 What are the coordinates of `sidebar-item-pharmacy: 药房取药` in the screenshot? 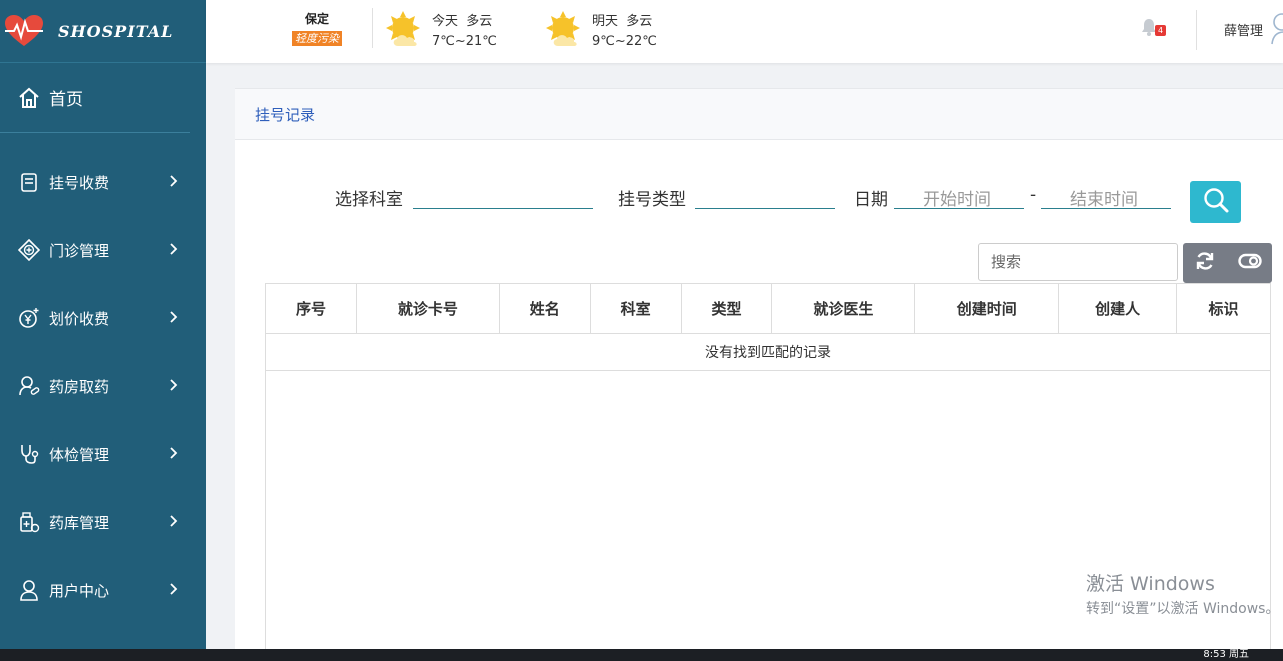 It's located at (103, 386).